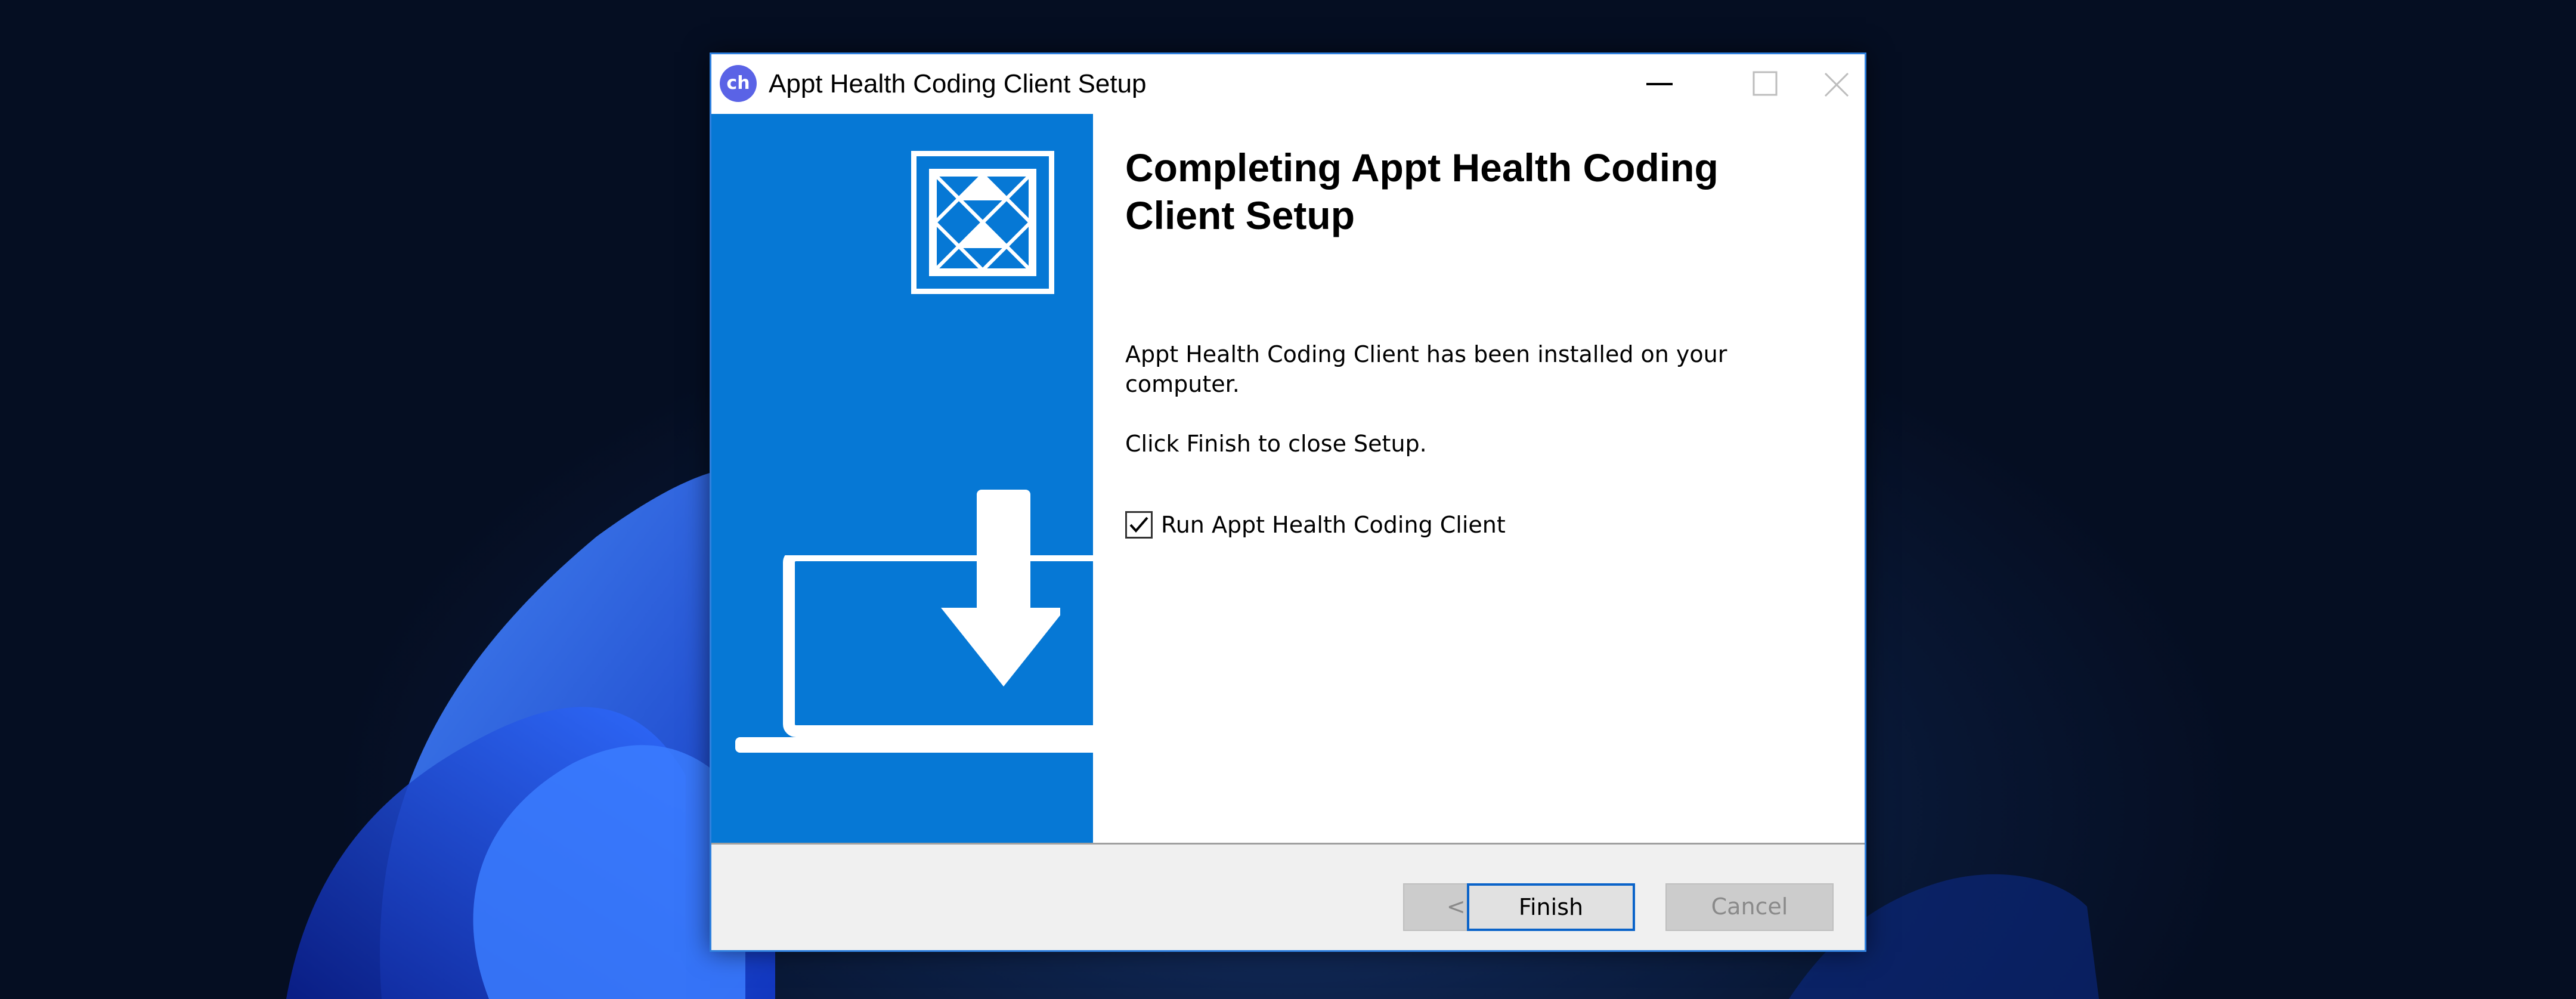  Describe the element at coordinates (738, 83) in the screenshot. I see `app-icon: ch` at that location.